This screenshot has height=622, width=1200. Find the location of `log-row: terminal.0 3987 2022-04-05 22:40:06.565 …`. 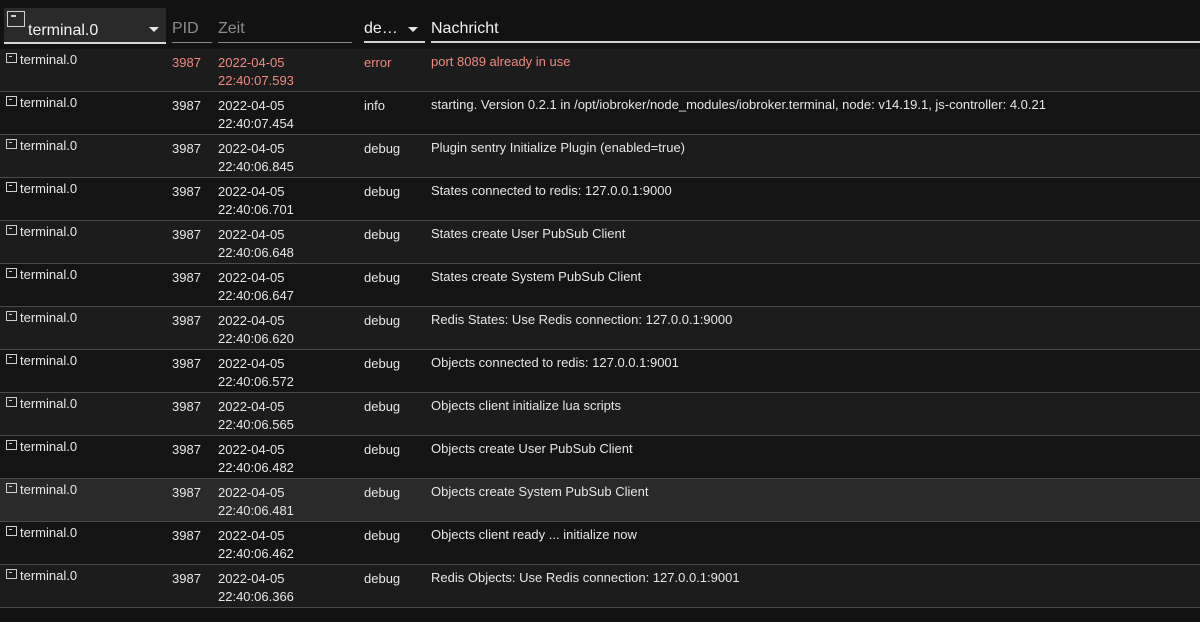

log-row: terminal.0 3987 2022-04-05 22:40:06.565 … is located at coordinates (600, 414).